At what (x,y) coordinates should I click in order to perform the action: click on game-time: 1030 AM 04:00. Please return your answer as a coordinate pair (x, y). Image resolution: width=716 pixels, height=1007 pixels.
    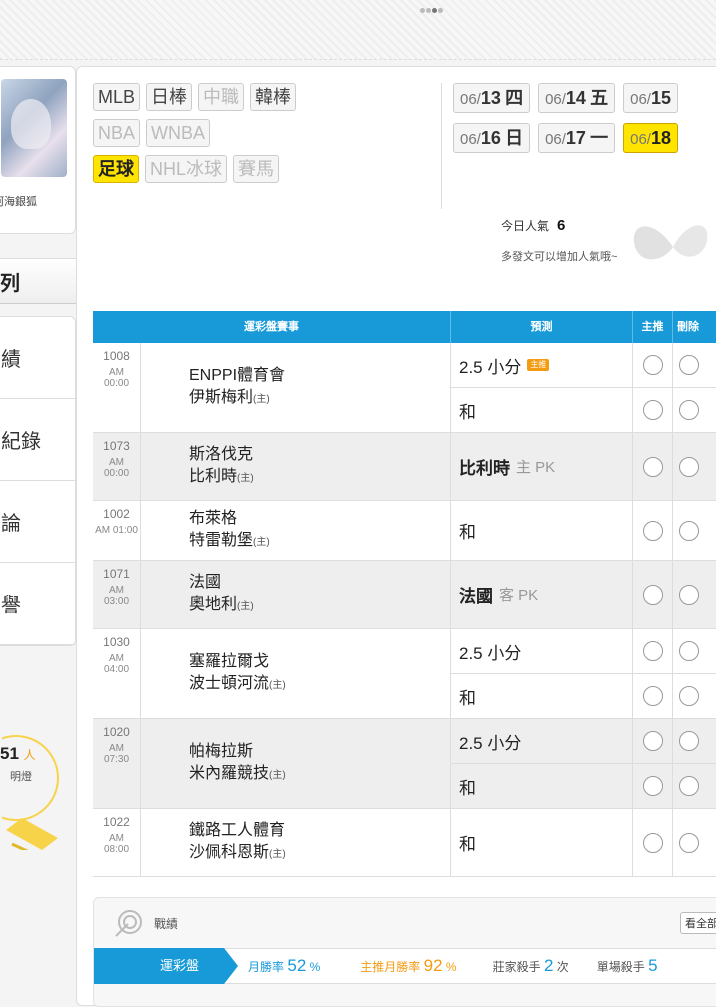
    Looking at the image, I should click on (117, 673).